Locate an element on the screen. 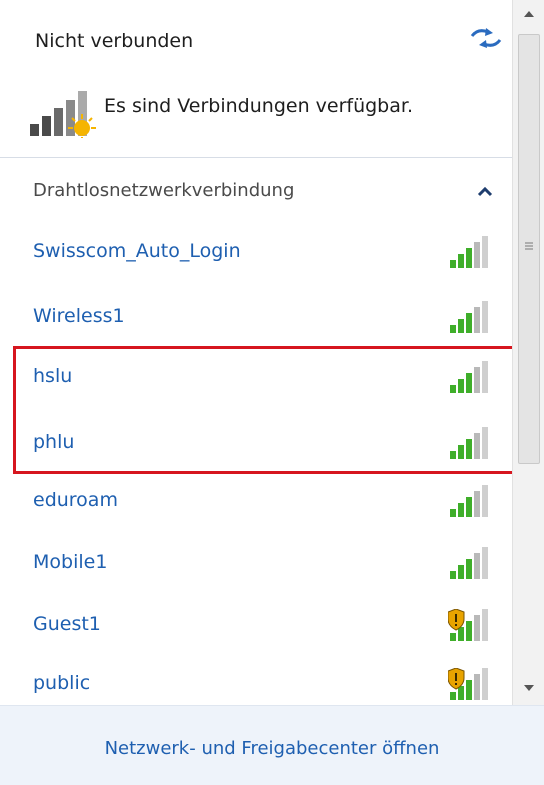 The width and height of the screenshot is (544, 785). refresh-icon is located at coordinates (486, 38).